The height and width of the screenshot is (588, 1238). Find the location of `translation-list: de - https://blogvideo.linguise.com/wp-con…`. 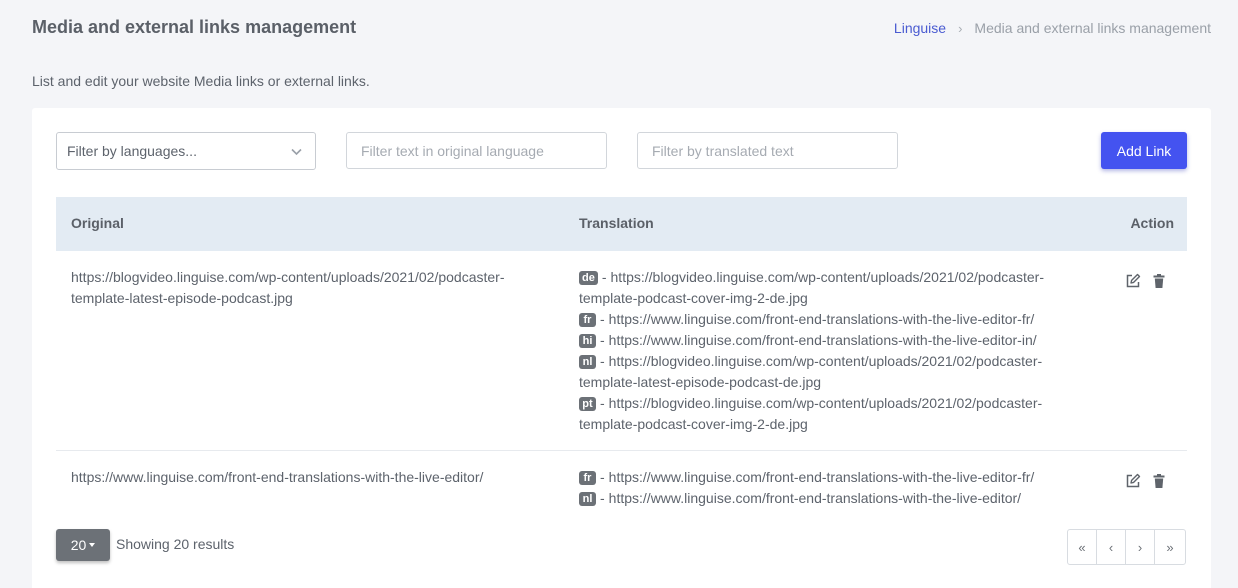

translation-list: de - https://blogvideo.linguise.com/wp-con… is located at coordinates (829, 351).